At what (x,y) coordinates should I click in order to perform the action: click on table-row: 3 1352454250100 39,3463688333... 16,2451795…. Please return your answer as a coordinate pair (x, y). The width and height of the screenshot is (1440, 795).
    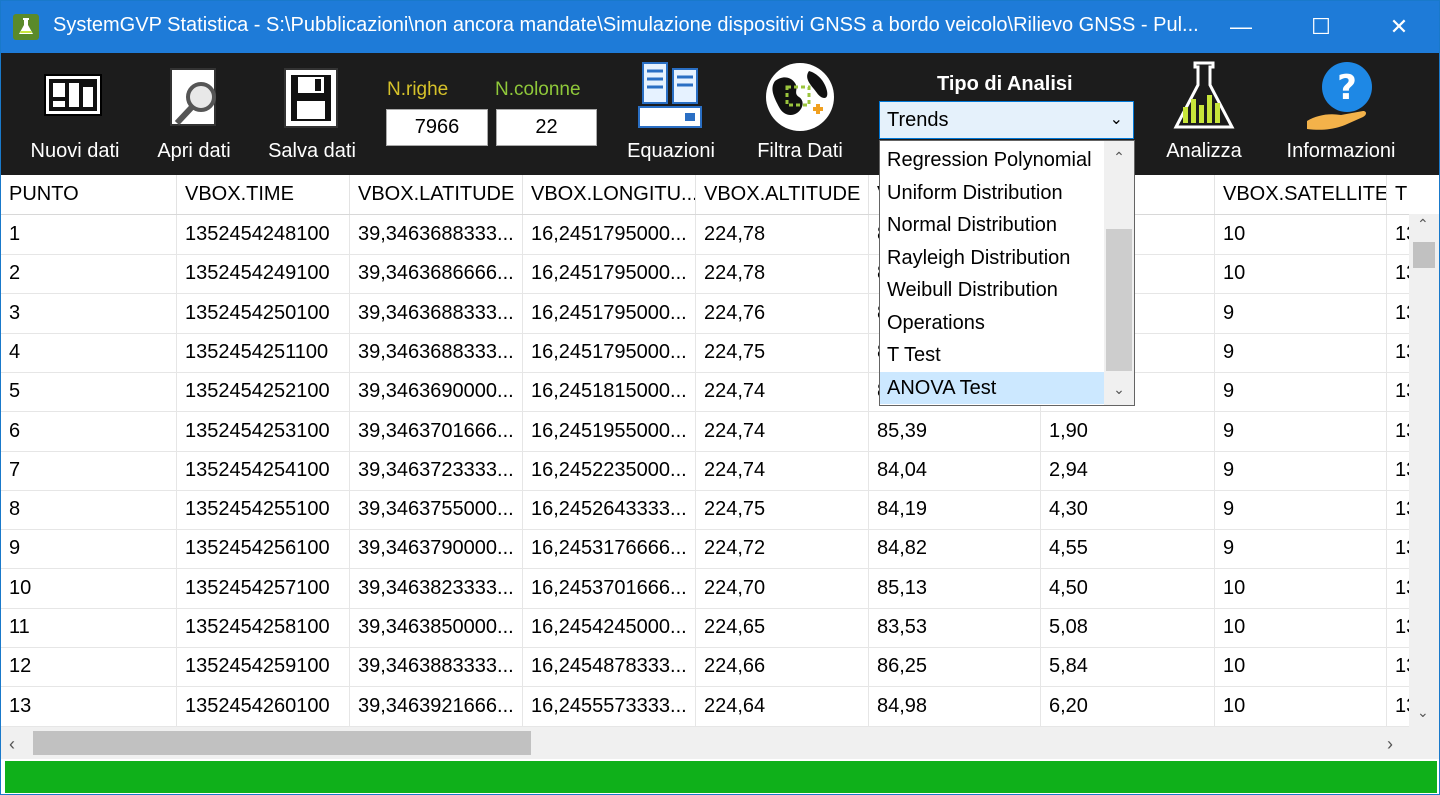
    Looking at the image, I should click on (705, 313).